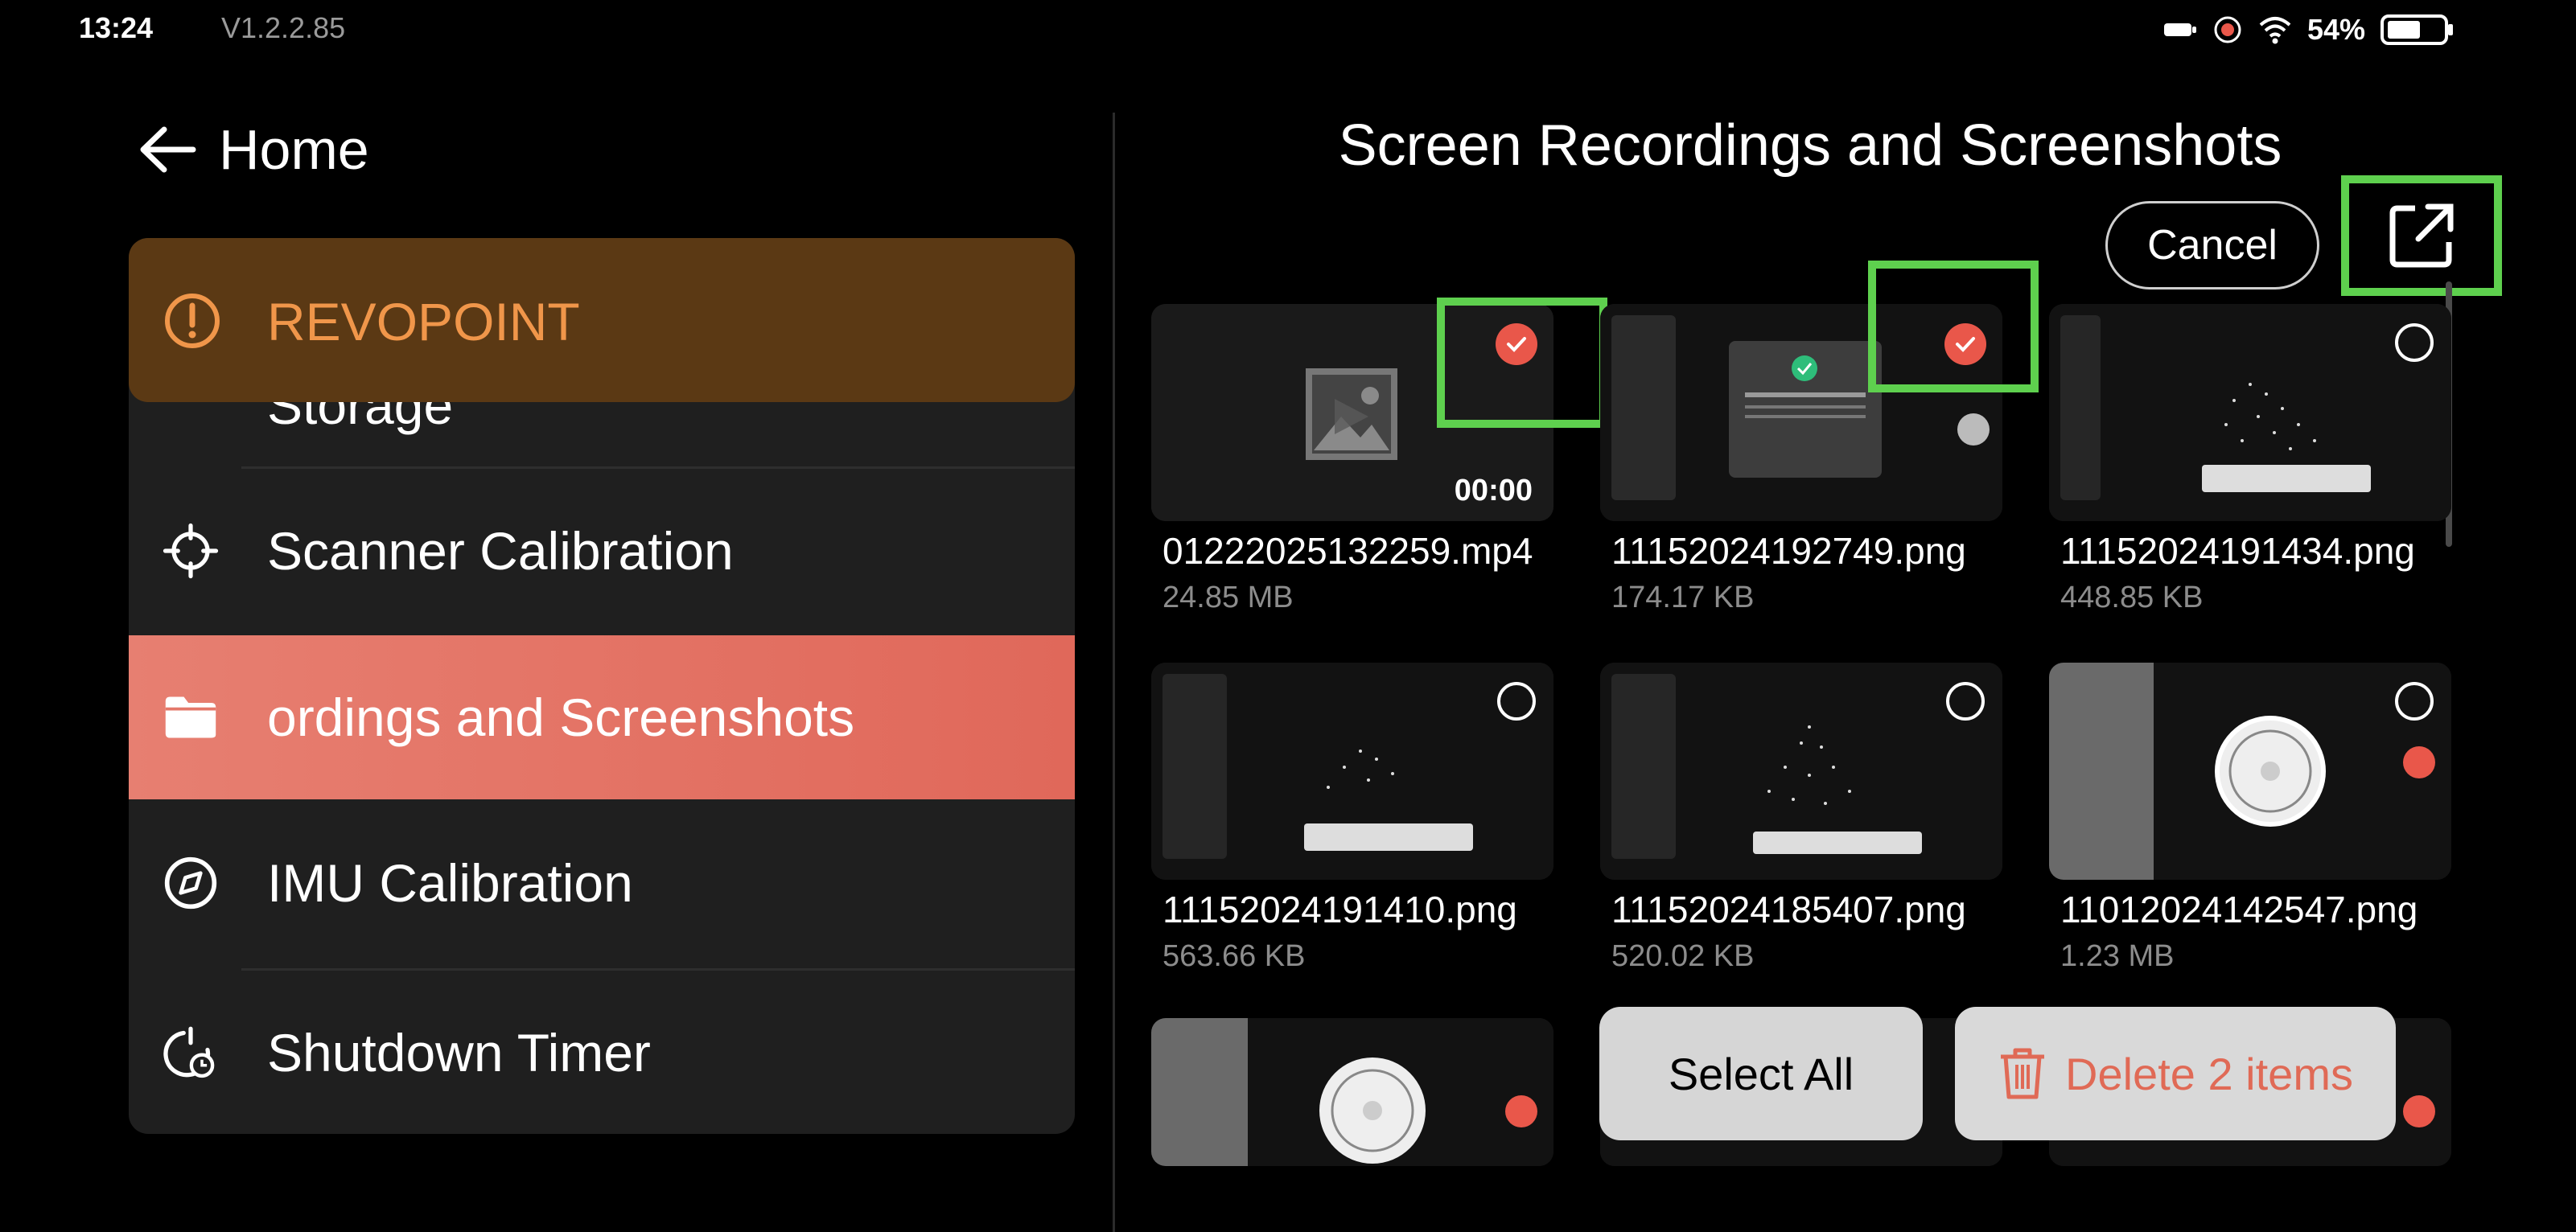 The width and height of the screenshot is (2576, 1232). Describe the element at coordinates (459, 1052) in the screenshot. I see `menu-item-label: Shutdown Timer` at that location.